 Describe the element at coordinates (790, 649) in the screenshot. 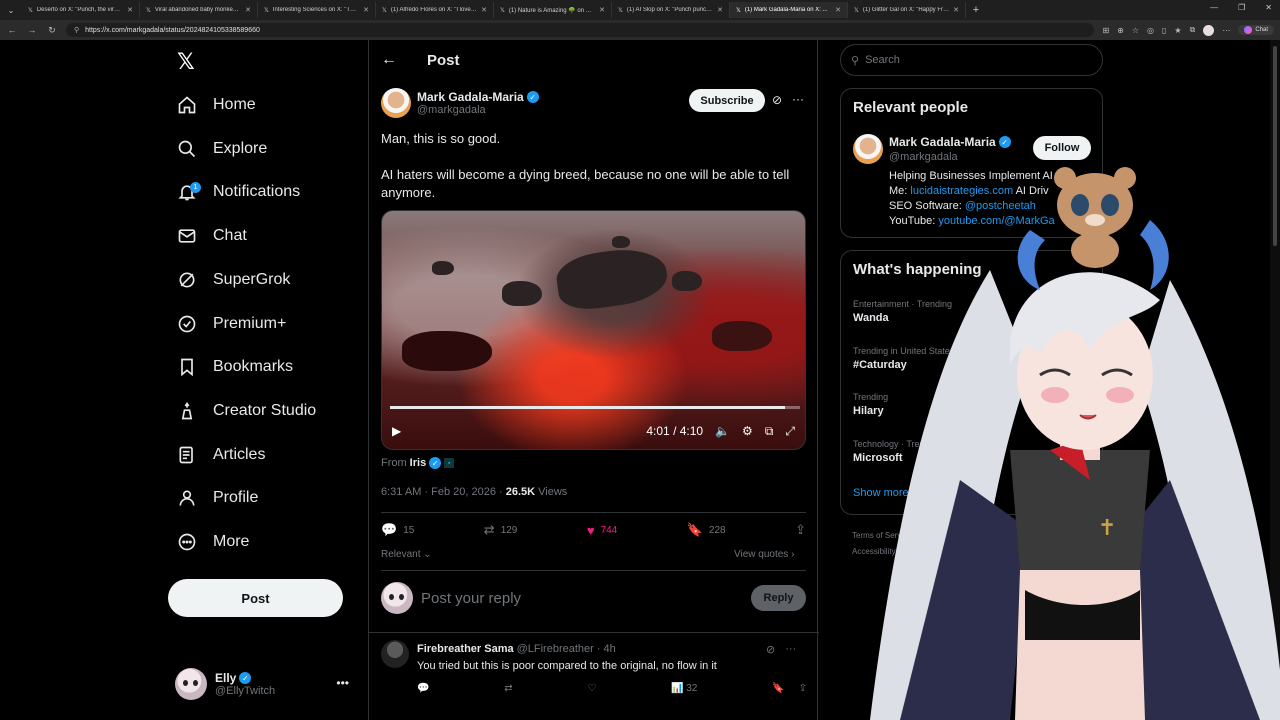

I see `reply-more-icon: ···` at that location.